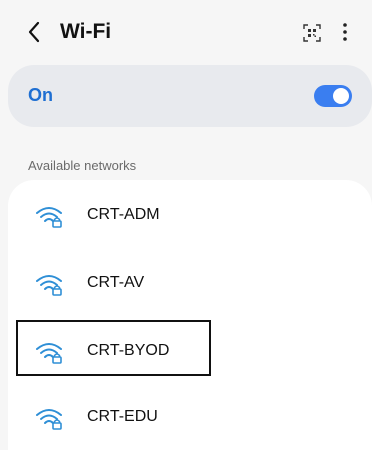 This screenshot has height=450, width=372. I want to click on wifi-master-toggle-row: On, so click(190, 96).